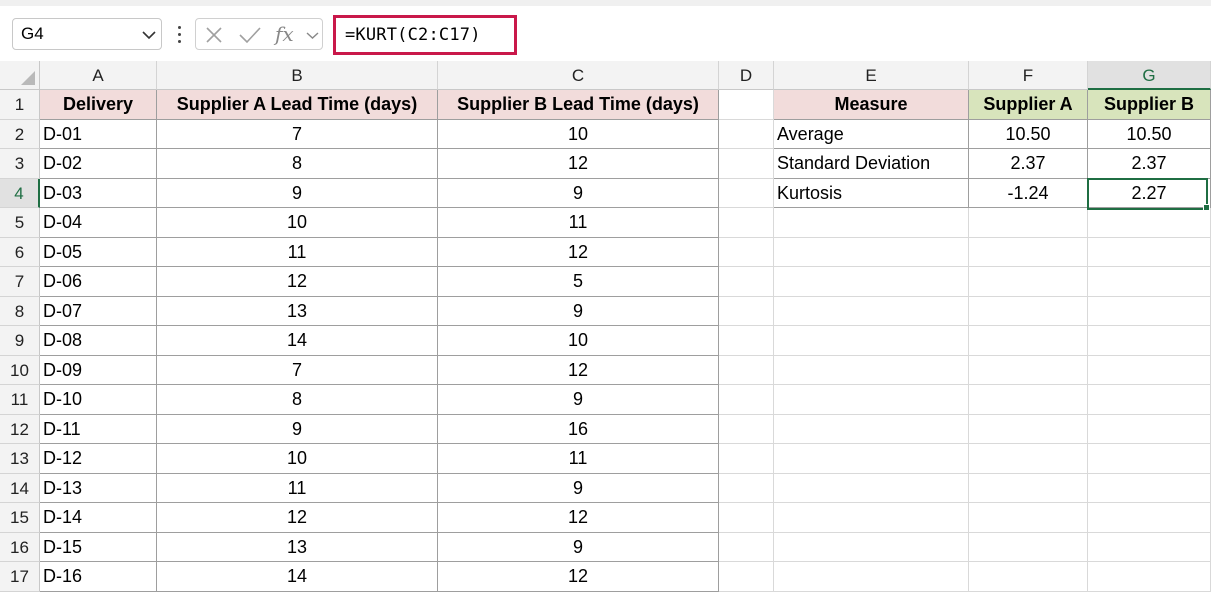 Image resolution: width=1211 pixels, height=593 pixels. I want to click on row-header-6: 6, so click(20, 252).